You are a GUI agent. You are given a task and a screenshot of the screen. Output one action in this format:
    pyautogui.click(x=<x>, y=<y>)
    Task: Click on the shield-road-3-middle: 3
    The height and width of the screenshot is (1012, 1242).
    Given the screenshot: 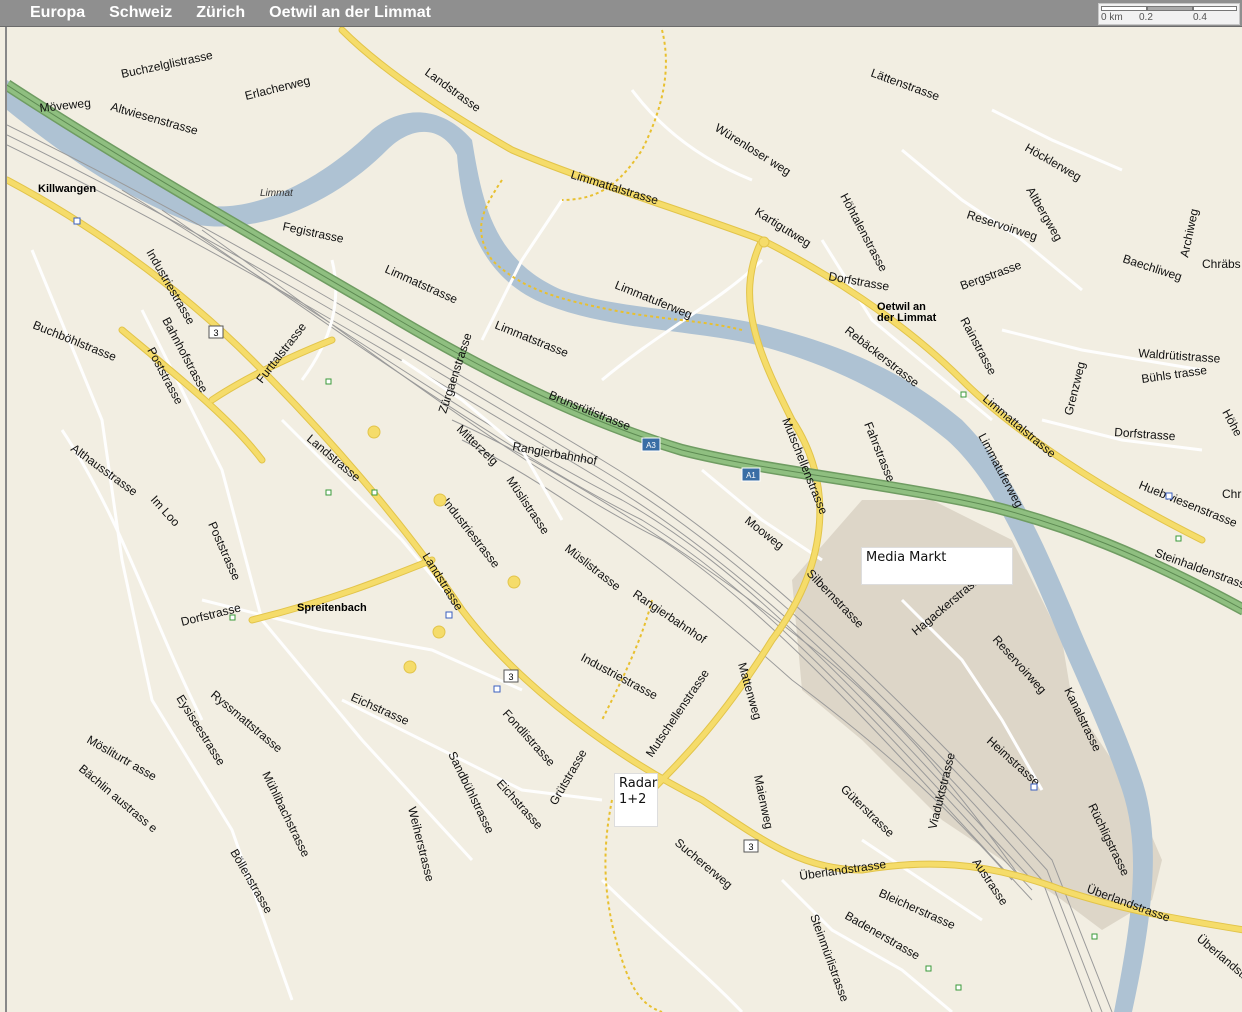 What is the action you would take?
    pyautogui.click(x=511, y=676)
    